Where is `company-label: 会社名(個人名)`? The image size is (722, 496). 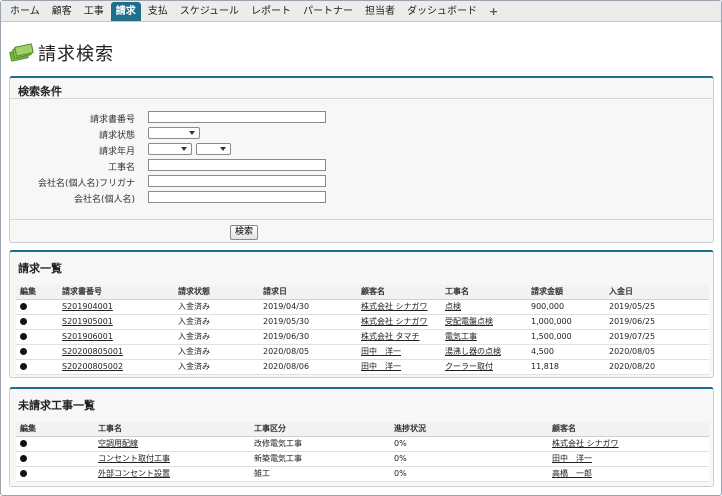
company-label: 会社名(個人名) is located at coordinates (104, 200).